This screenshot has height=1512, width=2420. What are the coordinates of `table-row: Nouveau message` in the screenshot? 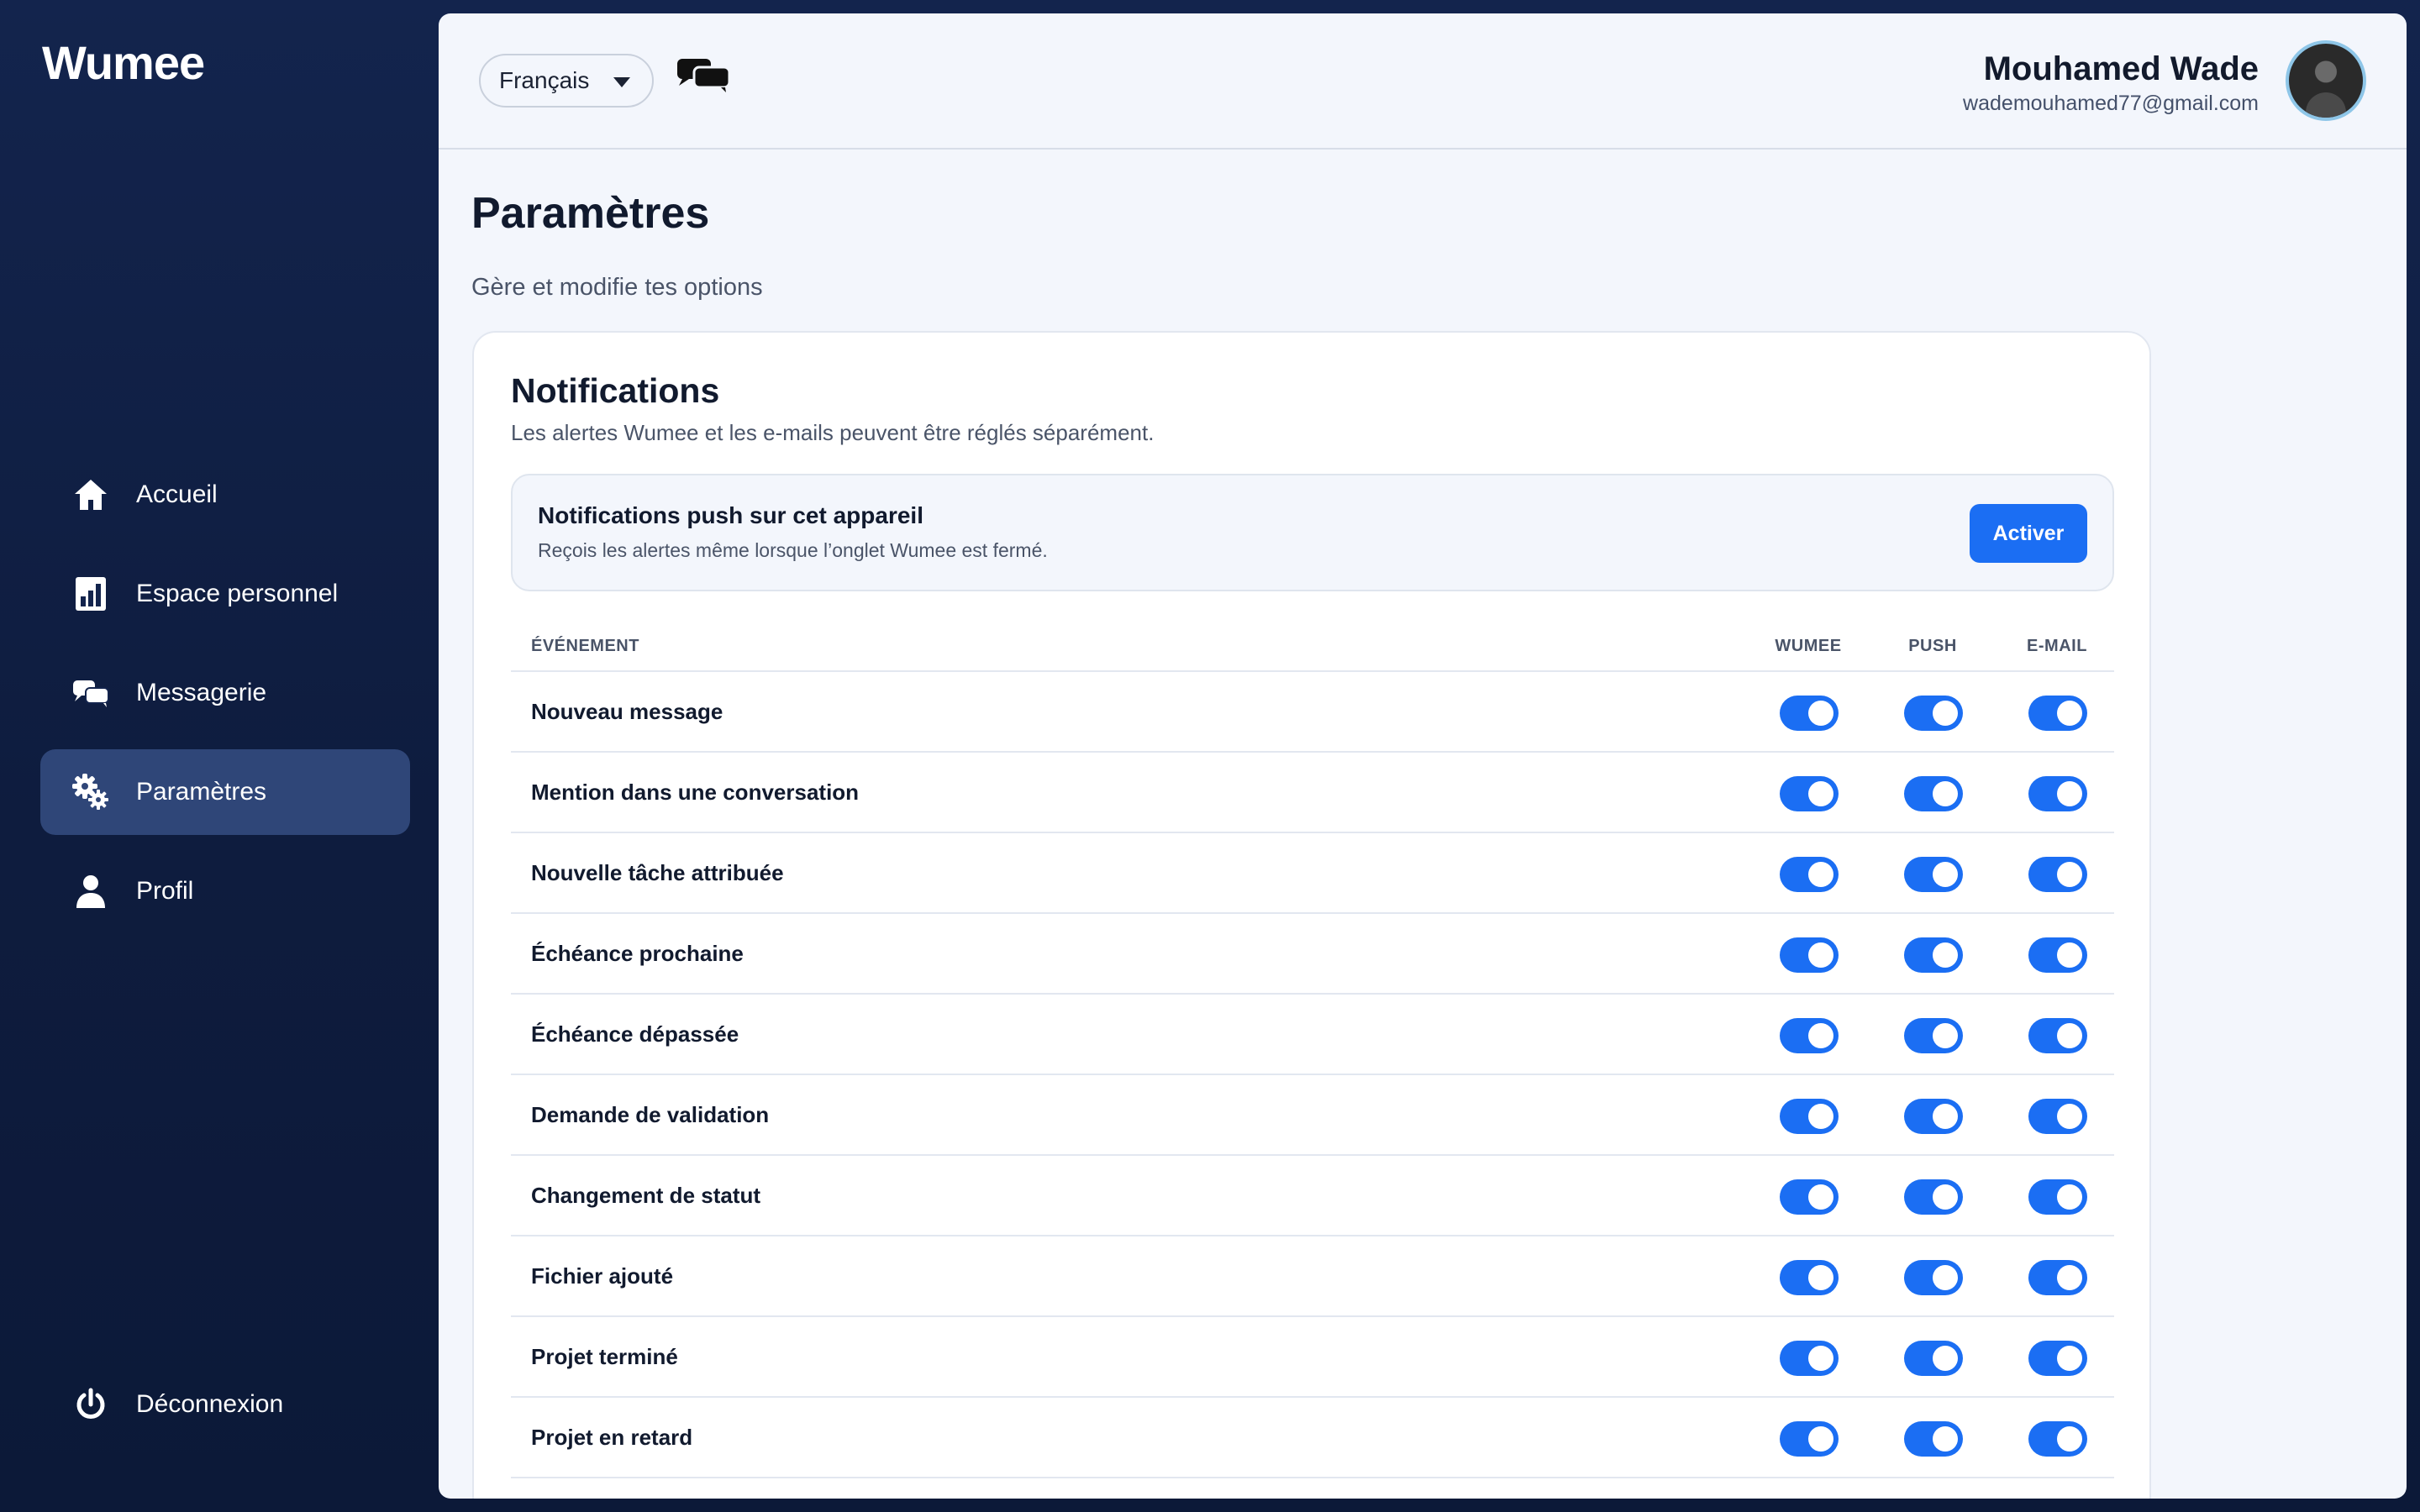 It's located at (1313, 712).